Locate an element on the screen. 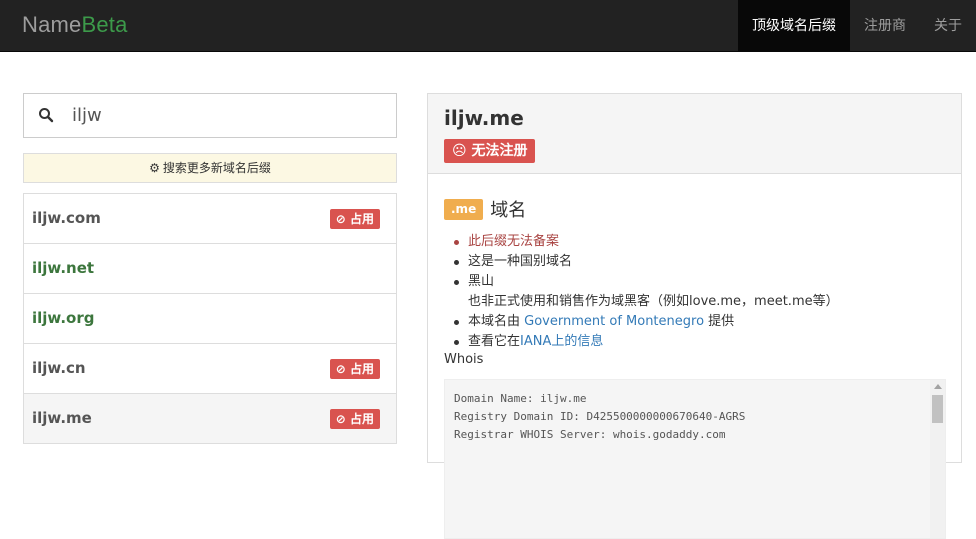 Image resolution: width=976 pixels, height=539 pixels. domain-name: iljw.net is located at coordinates (63, 268).